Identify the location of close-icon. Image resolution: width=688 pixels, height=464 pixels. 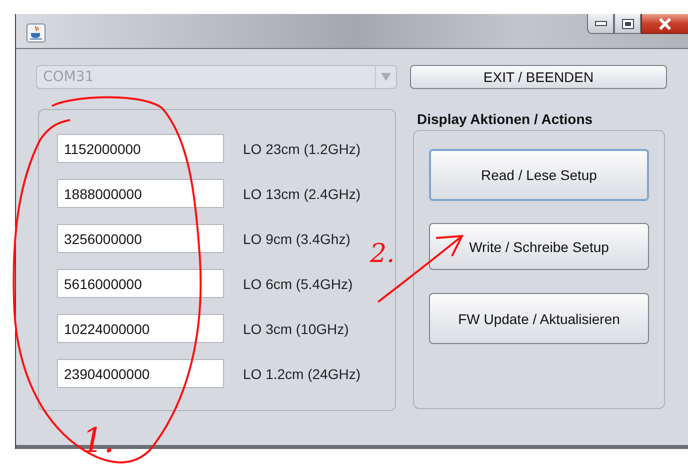
(665, 24).